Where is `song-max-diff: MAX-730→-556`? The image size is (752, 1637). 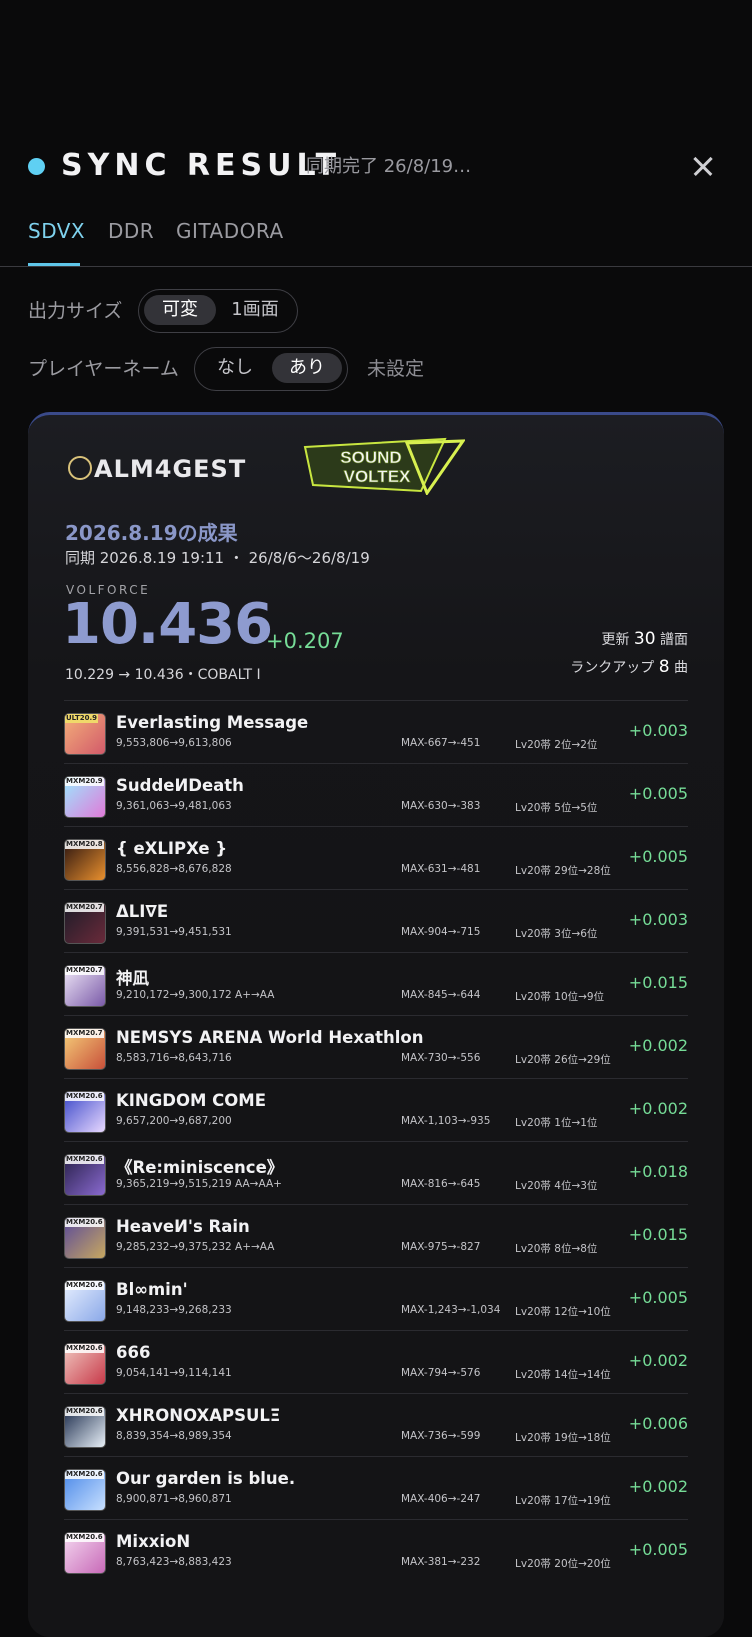
song-max-diff: MAX-730→-556 is located at coordinates (441, 1058).